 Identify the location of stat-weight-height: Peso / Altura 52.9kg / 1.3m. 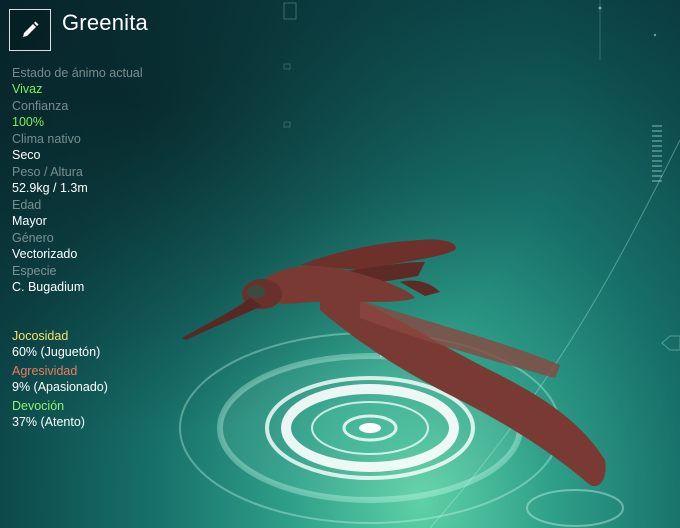
(122, 180).